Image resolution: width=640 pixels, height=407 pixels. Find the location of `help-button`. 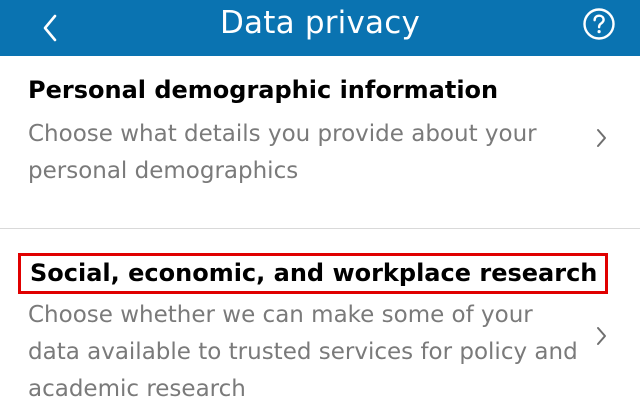

help-button is located at coordinates (599, 24).